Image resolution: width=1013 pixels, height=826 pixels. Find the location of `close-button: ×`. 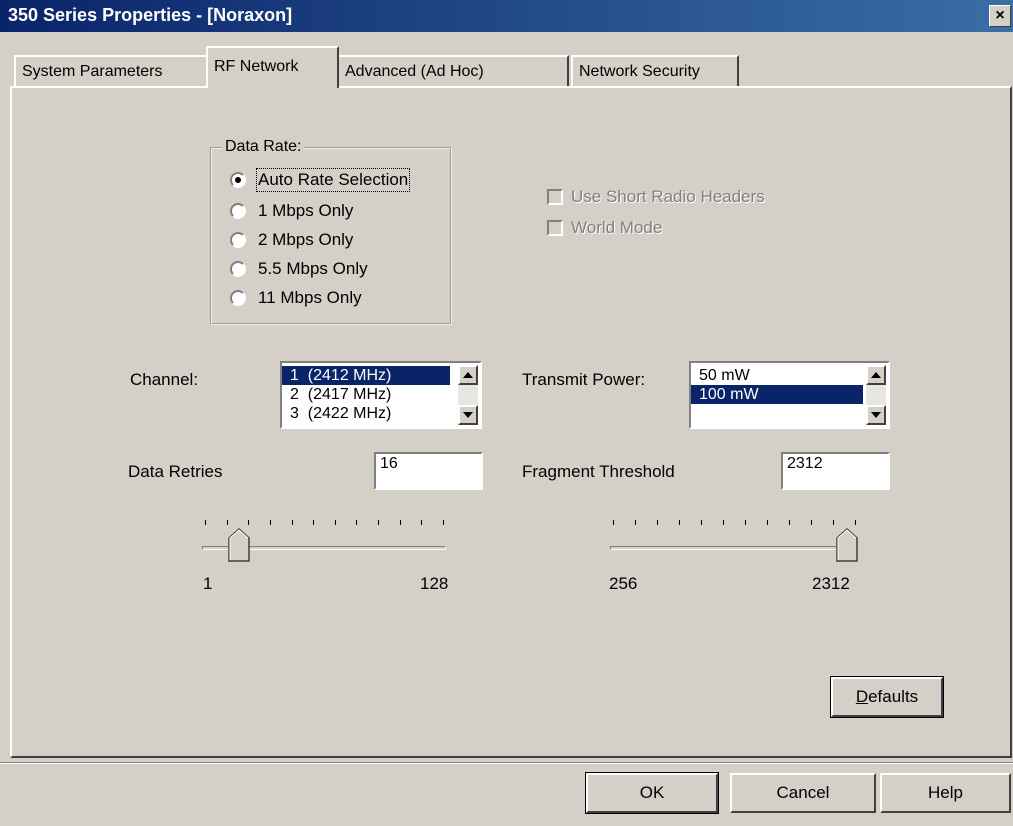

close-button: × is located at coordinates (1000, 16).